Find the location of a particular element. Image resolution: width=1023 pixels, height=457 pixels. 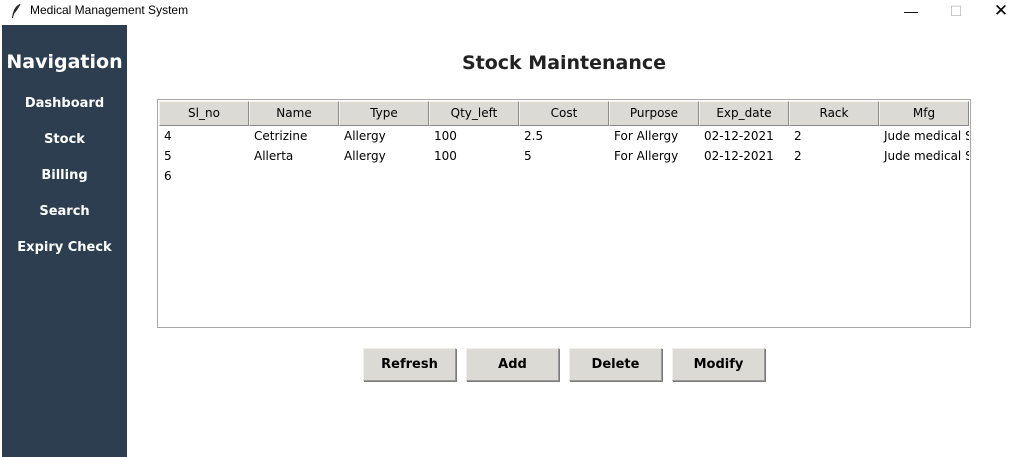

column-header-mfg: Mfg is located at coordinates (924, 113).